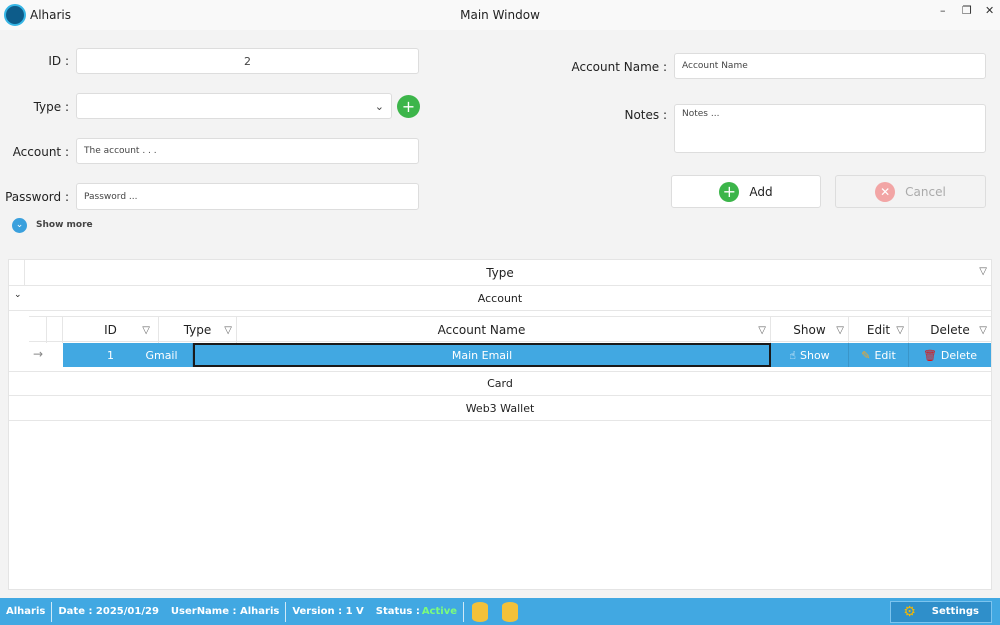 The image size is (1000, 625). I want to click on status-bar: Alharis Date : 2025/01/29 UserName, so click(500, 611).